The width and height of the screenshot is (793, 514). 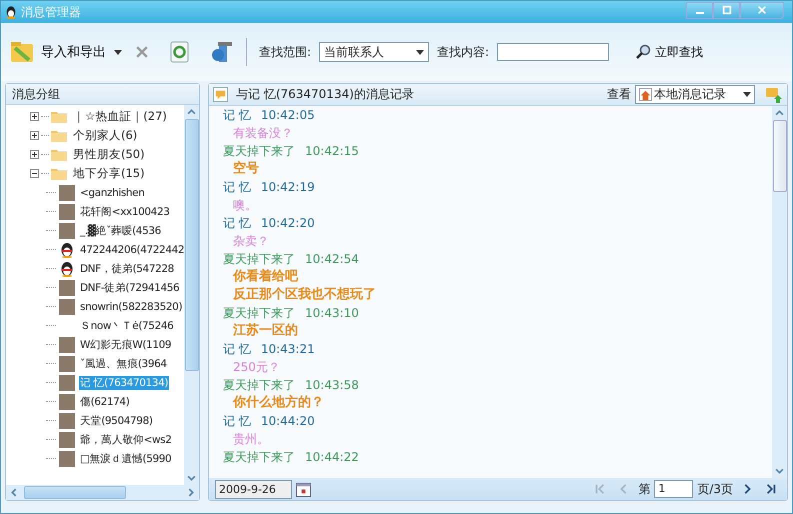 I want to click on contact-item: 花轩阁<xx100423, so click(x=125, y=211).